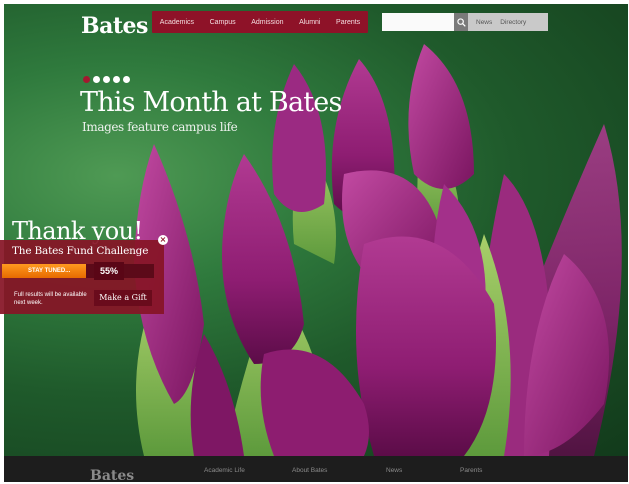 The width and height of the screenshot is (629, 484). I want to click on make-a-gift-button: Make a Gift, so click(123, 298).